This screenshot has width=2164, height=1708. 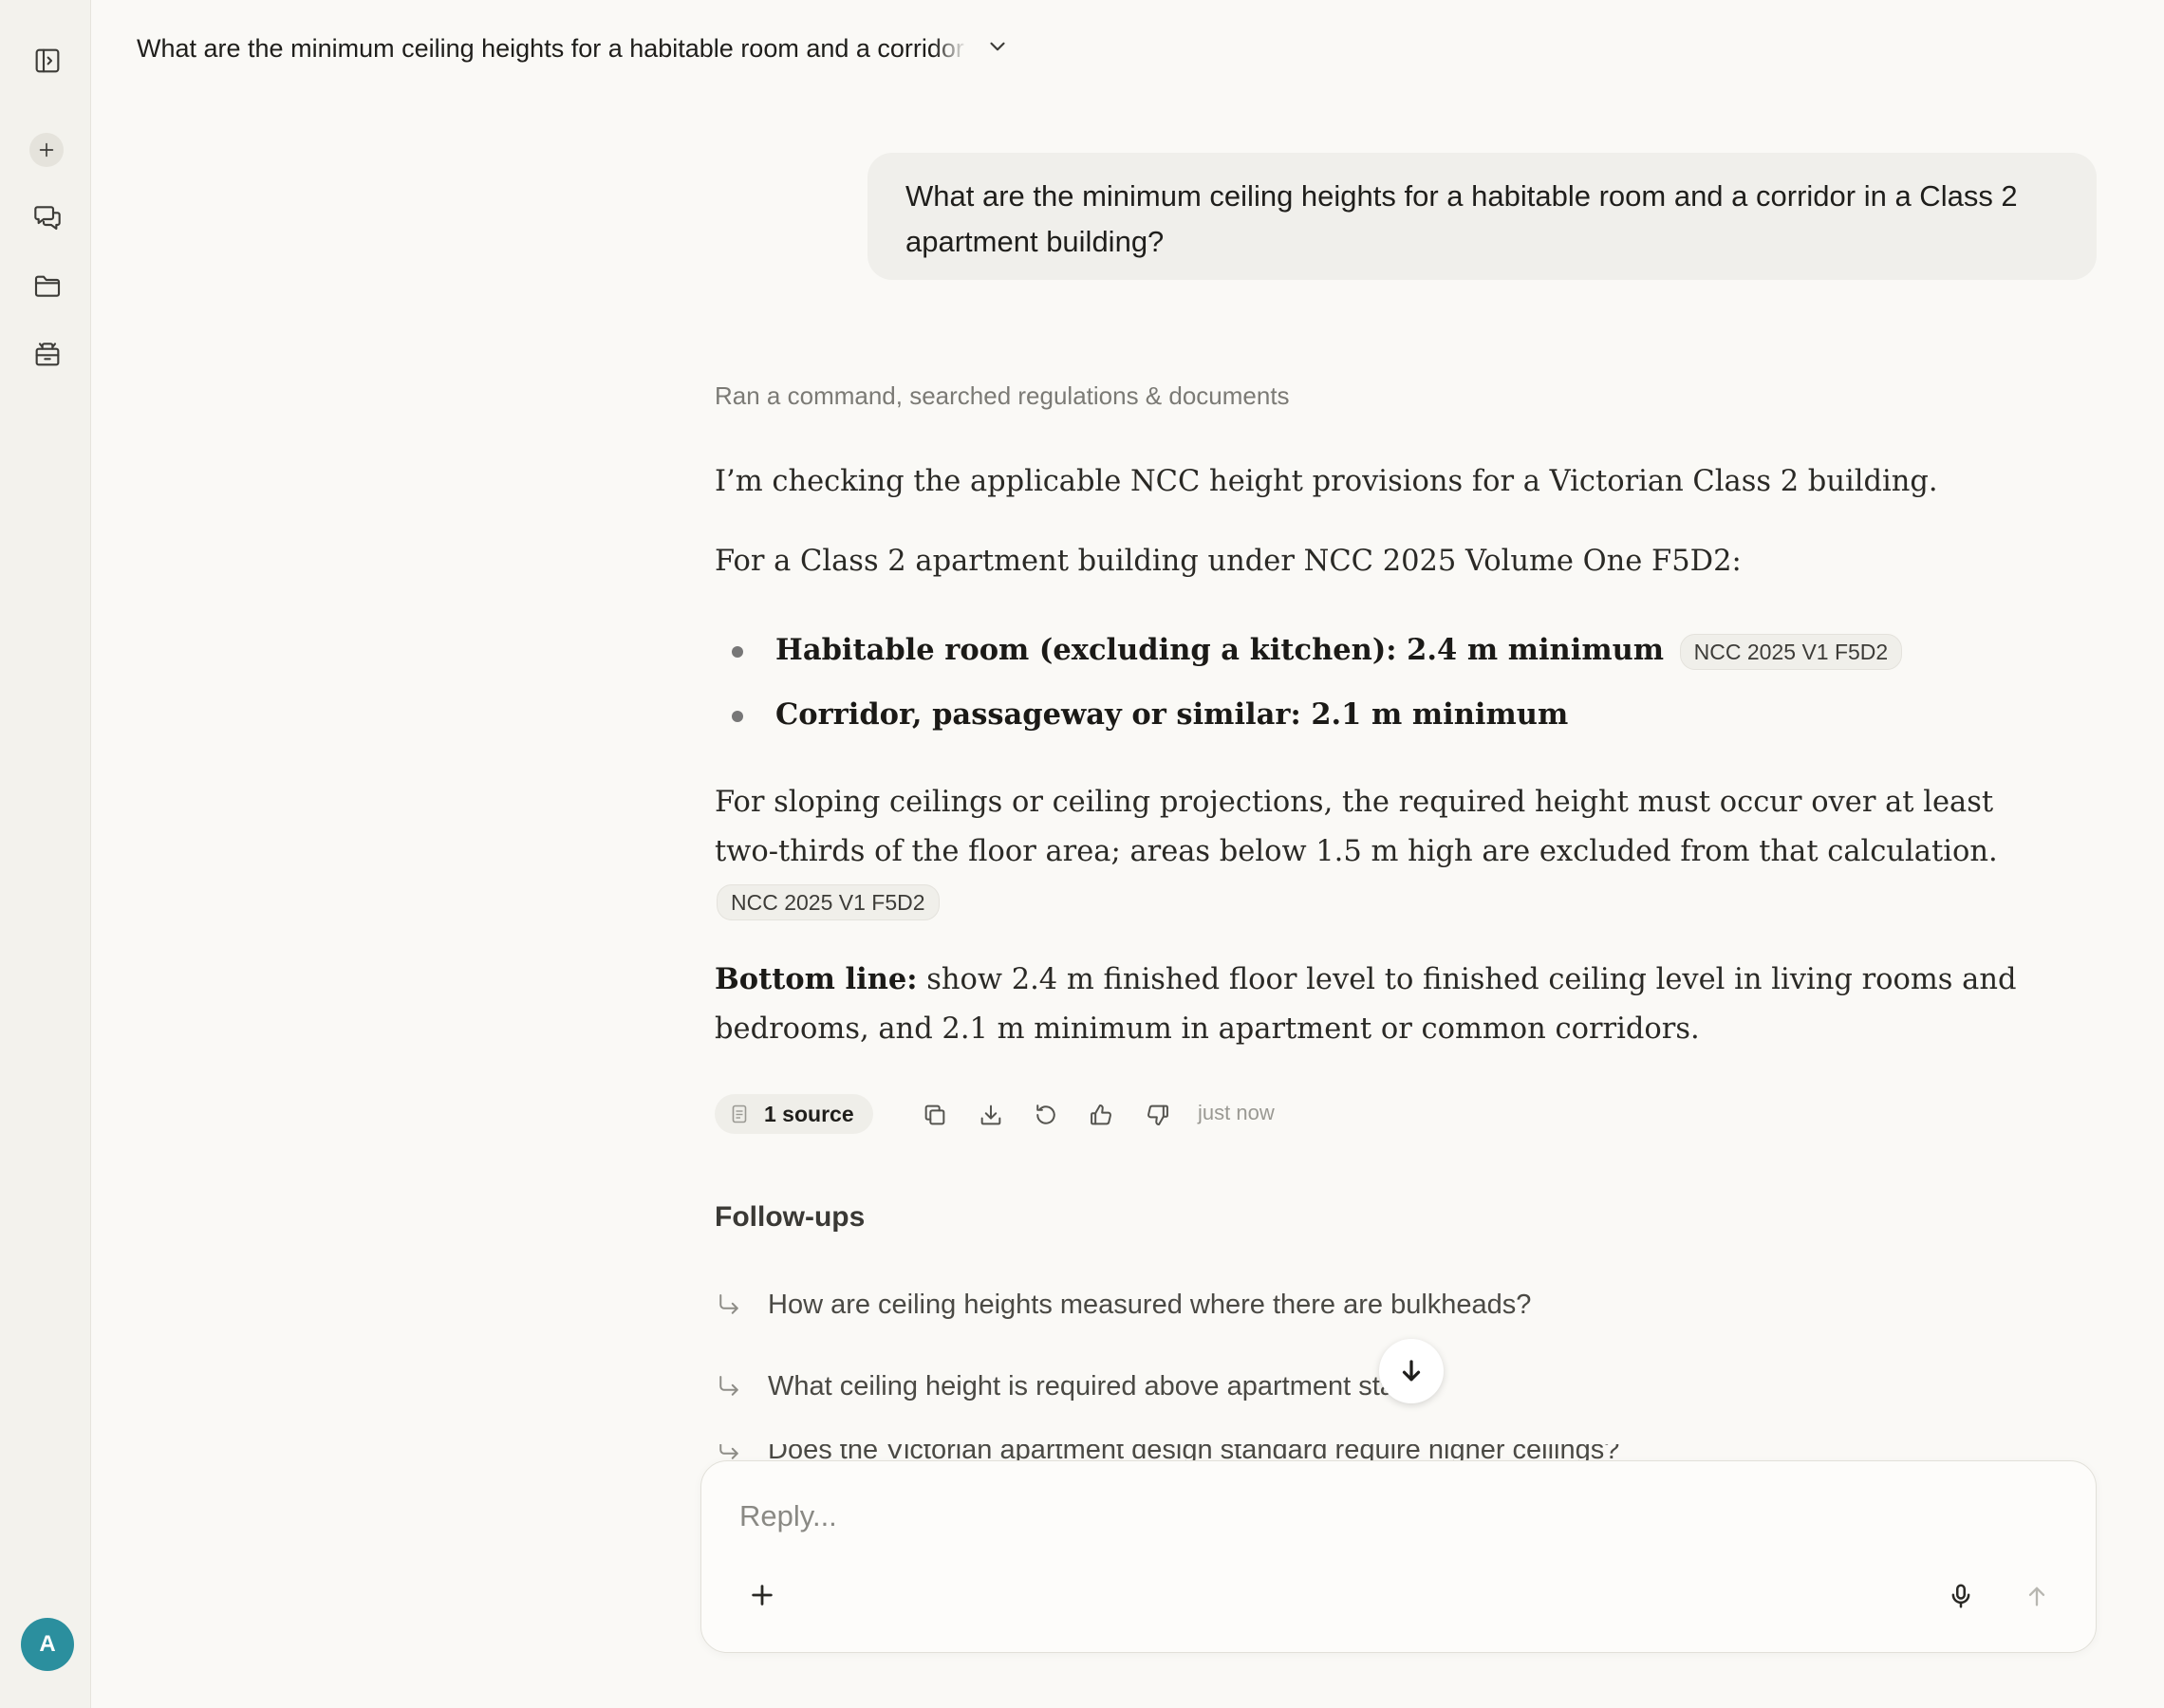 I want to click on toolbox-icon, so click(x=47, y=354).